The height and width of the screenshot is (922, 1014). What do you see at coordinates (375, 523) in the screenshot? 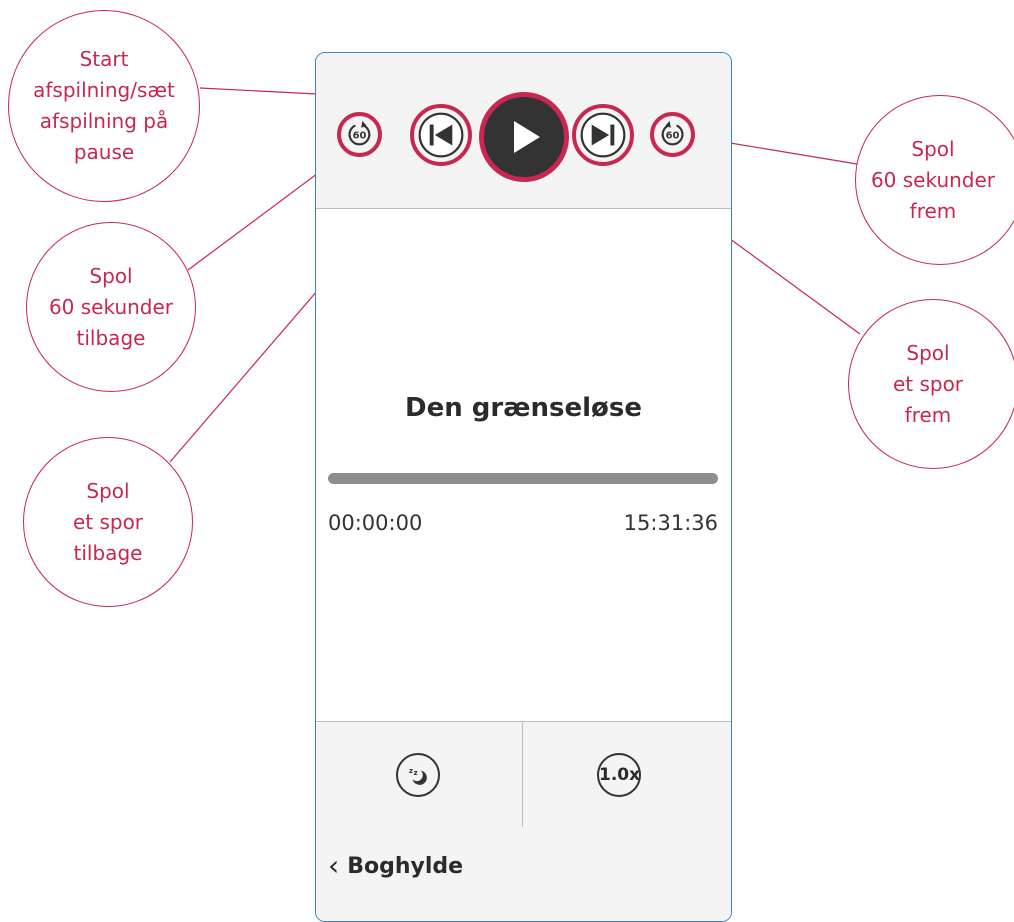
I see `elapsed-time: 00:00:00` at bounding box center [375, 523].